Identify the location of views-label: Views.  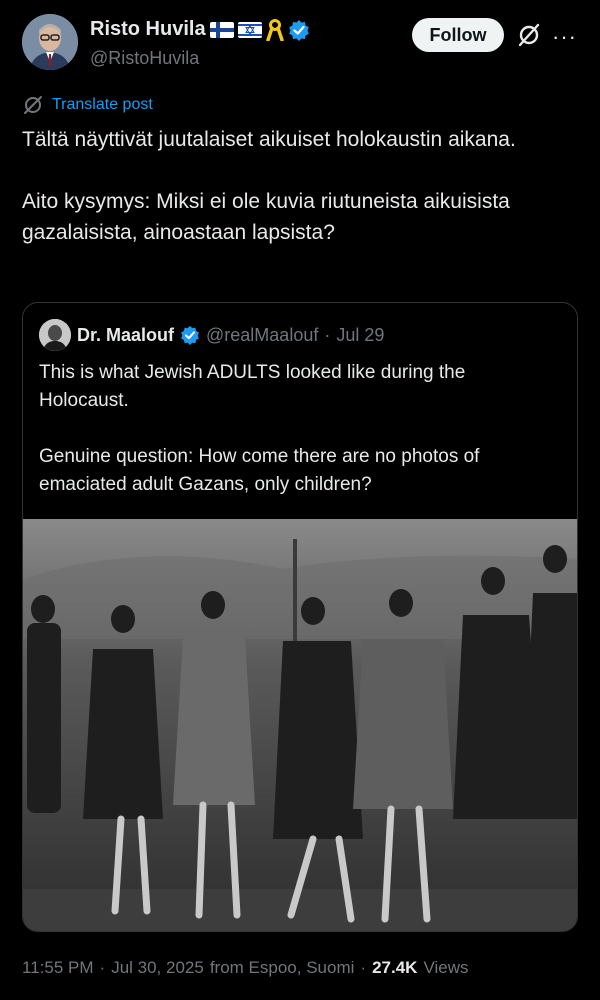
(446, 967).